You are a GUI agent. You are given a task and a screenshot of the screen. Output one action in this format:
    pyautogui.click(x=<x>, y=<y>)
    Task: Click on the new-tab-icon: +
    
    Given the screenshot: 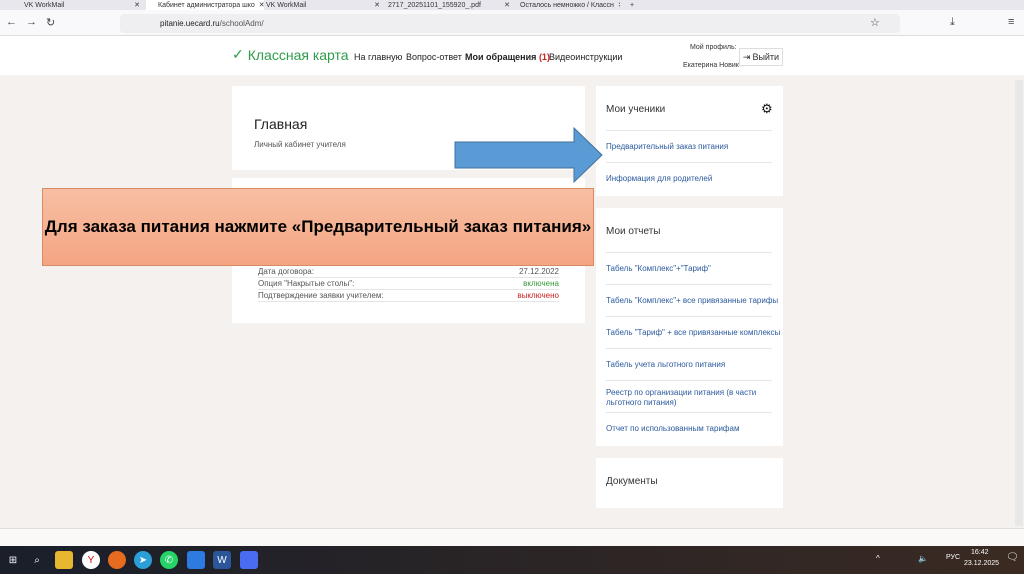 What is the action you would take?
    pyautogui.click(x=632, y=5)
    